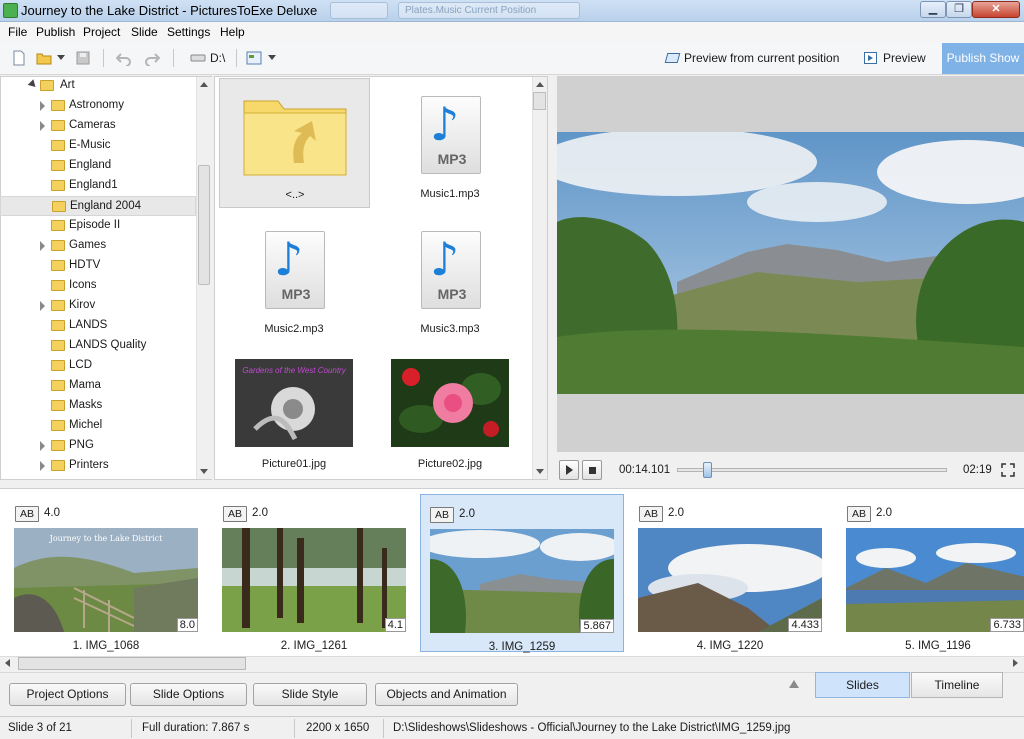  What do you see at coordinates (870, 58) in the screenshot?
I see `play-icon` at bounding box center [870, 58].